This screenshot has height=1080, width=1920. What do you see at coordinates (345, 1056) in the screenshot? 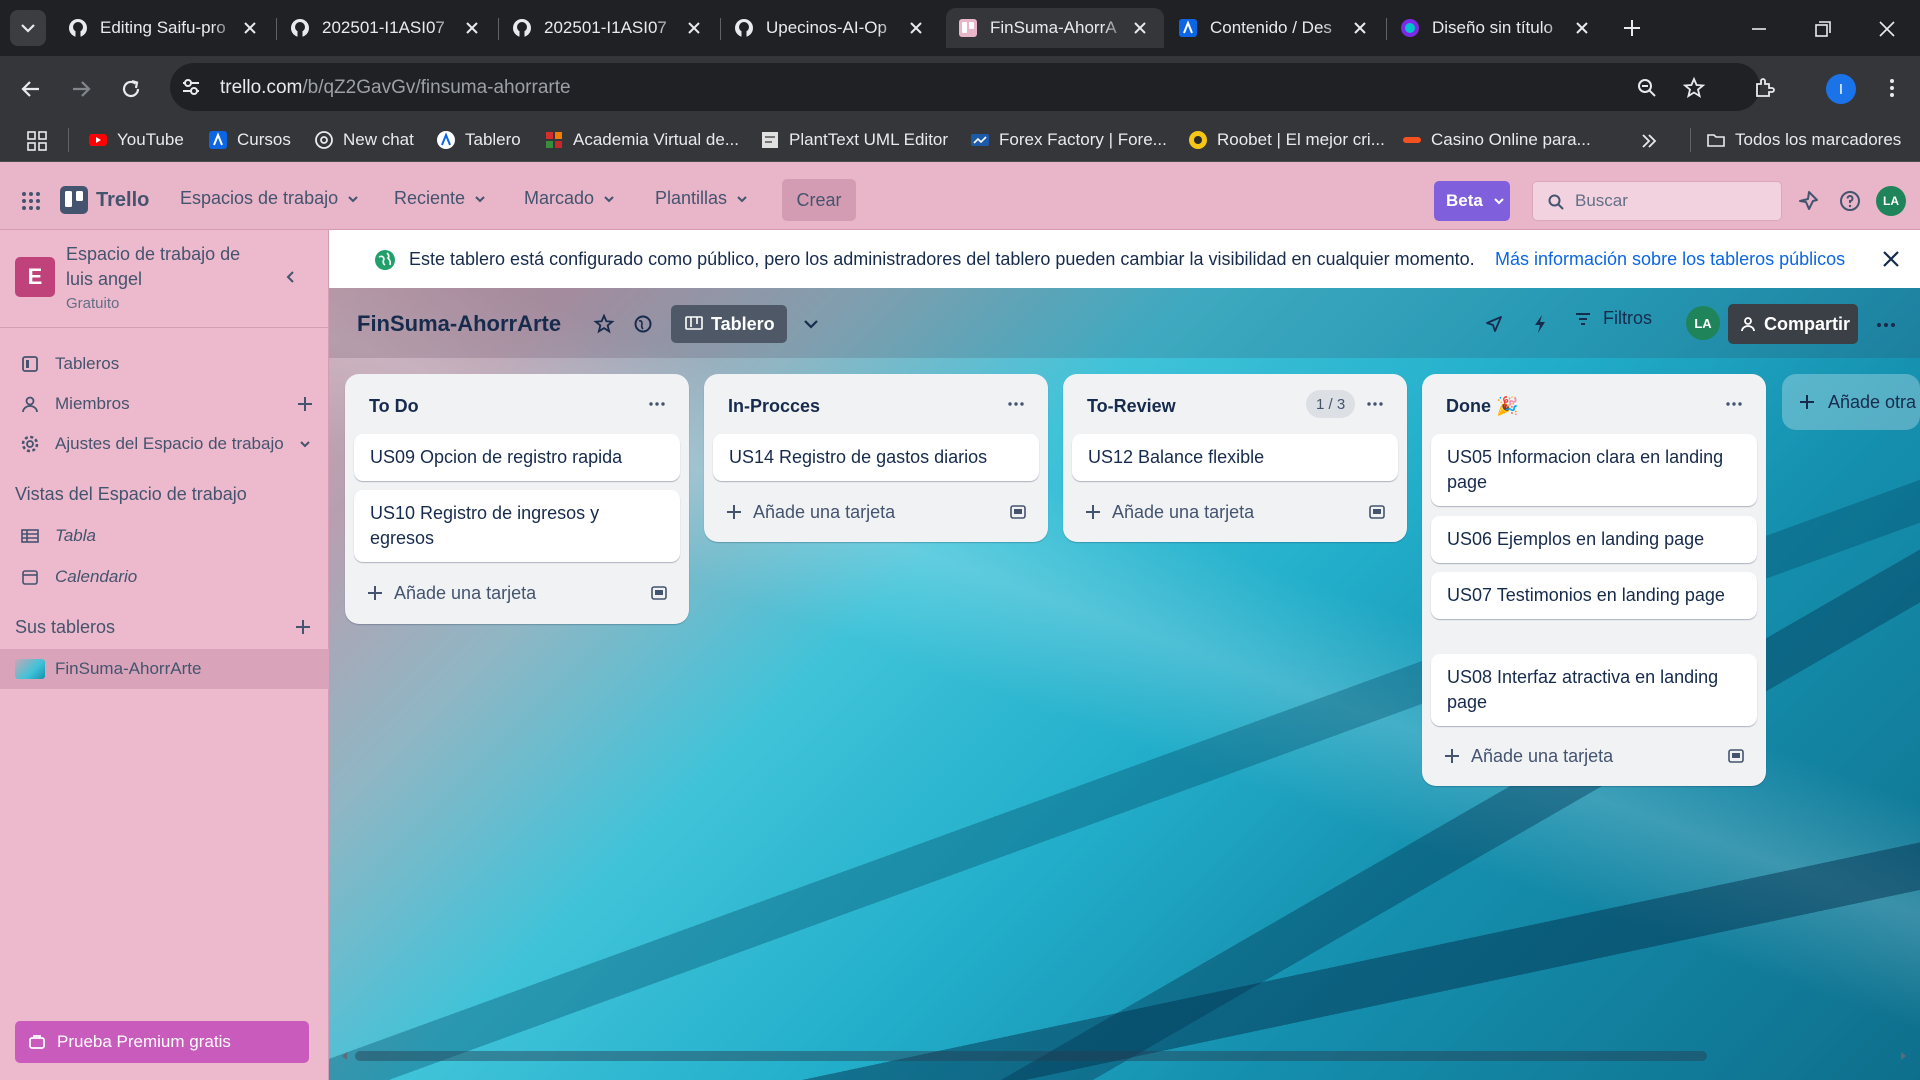
I see `scroll-left-icon` at bounding box center [345, 1056].